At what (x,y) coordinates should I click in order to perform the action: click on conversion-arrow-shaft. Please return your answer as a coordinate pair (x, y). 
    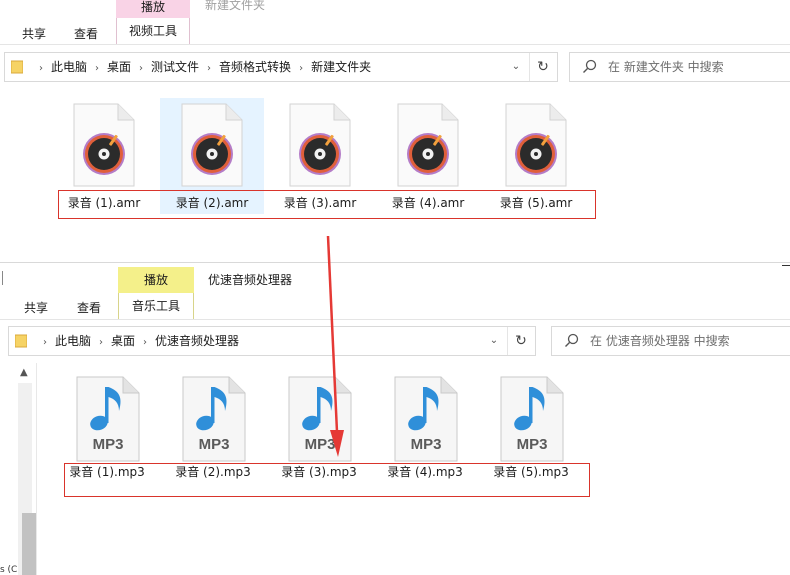
    Looking at the image, I should click on (332, 334).